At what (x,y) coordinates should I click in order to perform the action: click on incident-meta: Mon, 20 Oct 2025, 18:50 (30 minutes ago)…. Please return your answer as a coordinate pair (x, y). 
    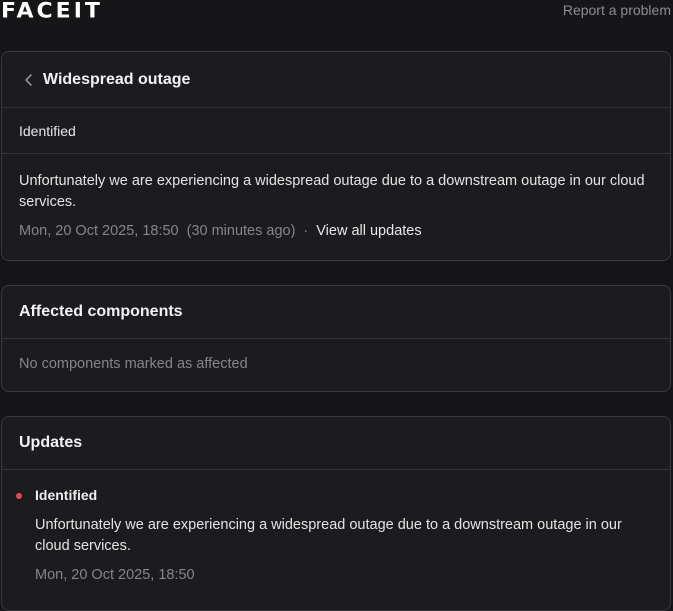
    Looking at the image, I should click on (336, 226).